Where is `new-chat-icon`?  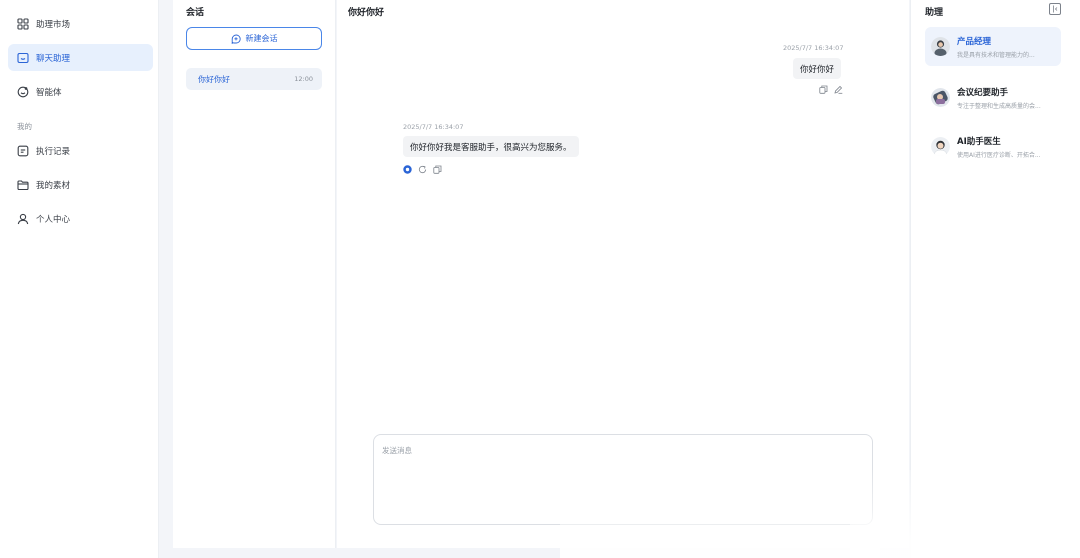 new-chat-icon is located at coordinates (236, 39).